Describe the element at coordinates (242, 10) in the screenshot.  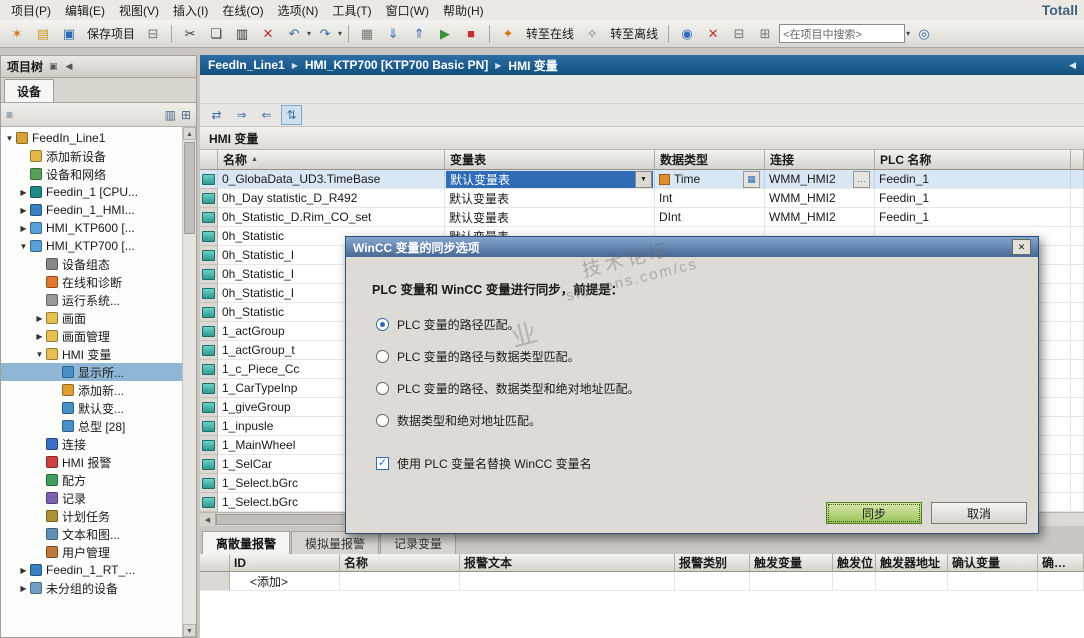
I see `menu-online: 在线(O)` at that location.